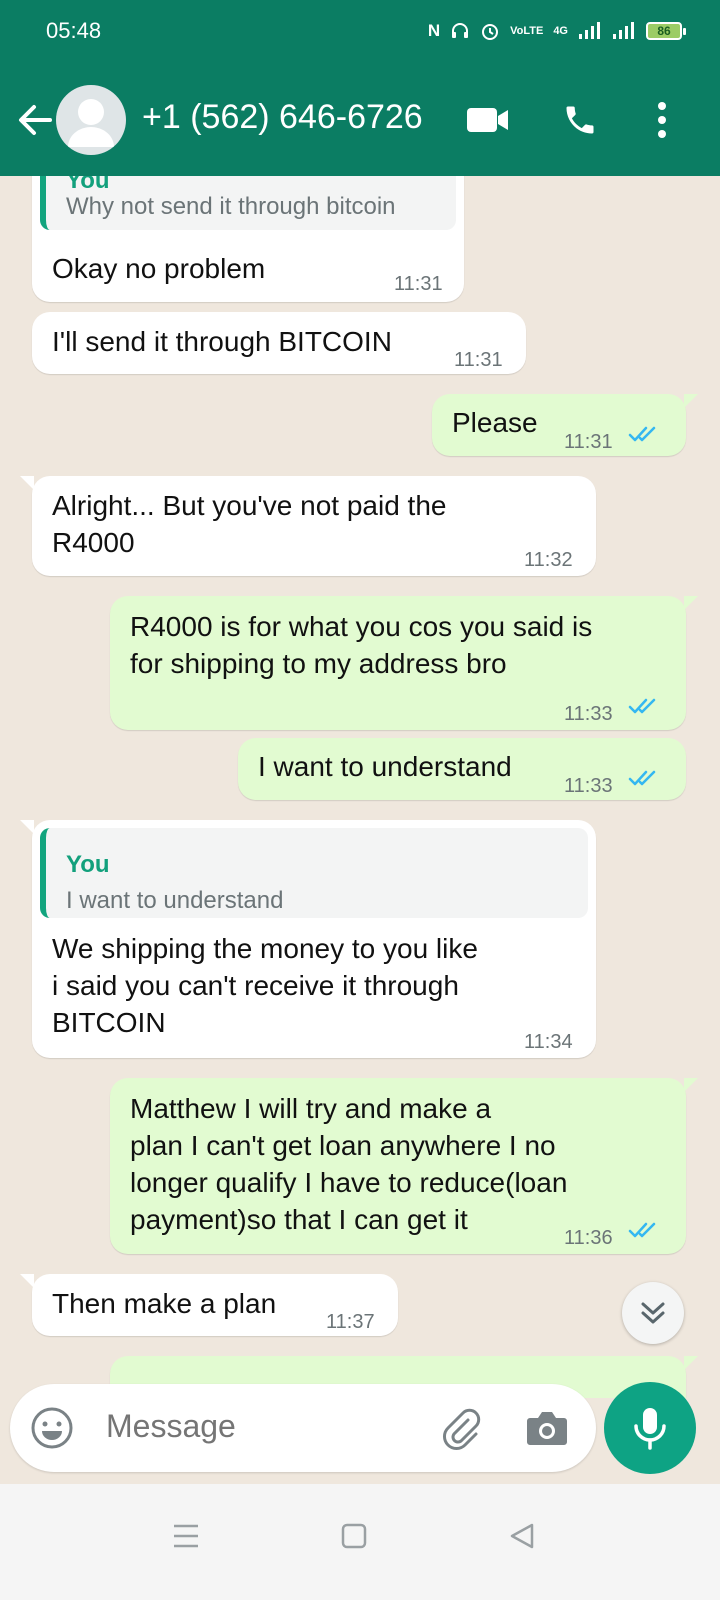 The height and width of the screenshot is (1600, 720). What do you see at coordinates (266, 1426) in the screenshot?
I see `message-input` at bounding box center [266, 1426].